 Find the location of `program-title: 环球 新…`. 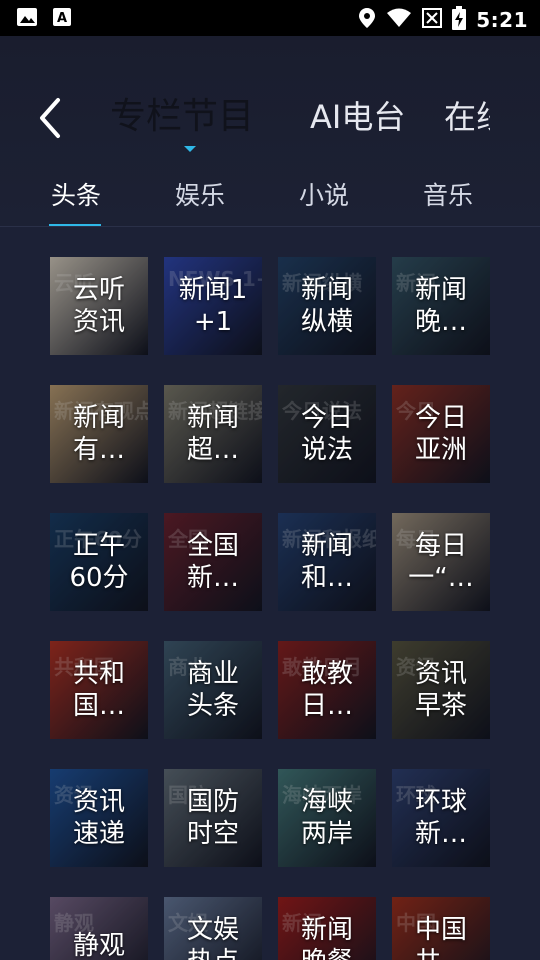

program-title: 环球 新… is located at coordinates (440, 818).